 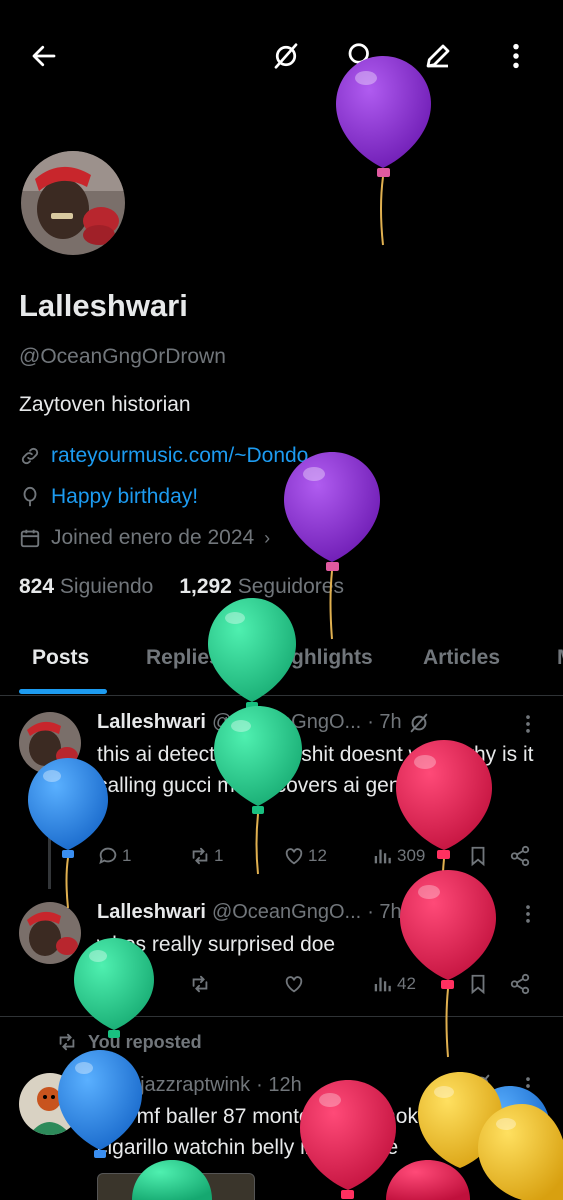 I want to click on tab-articles: Articles, so click(x=461, y=658).